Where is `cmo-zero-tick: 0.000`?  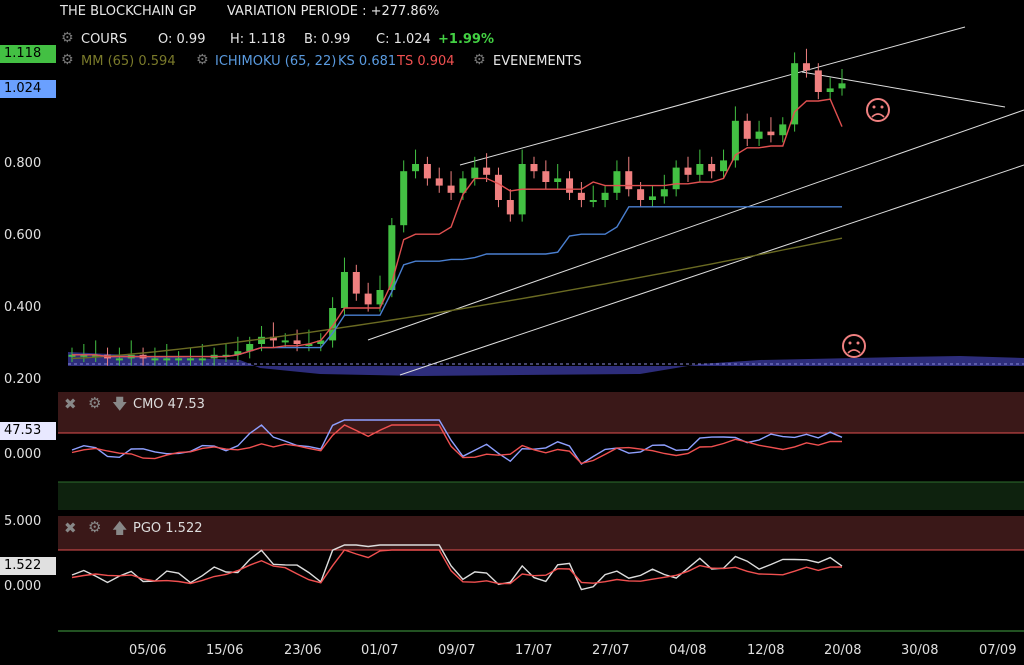
cmo-zero-tick: 0.000 is located at coordinates (23, 454).